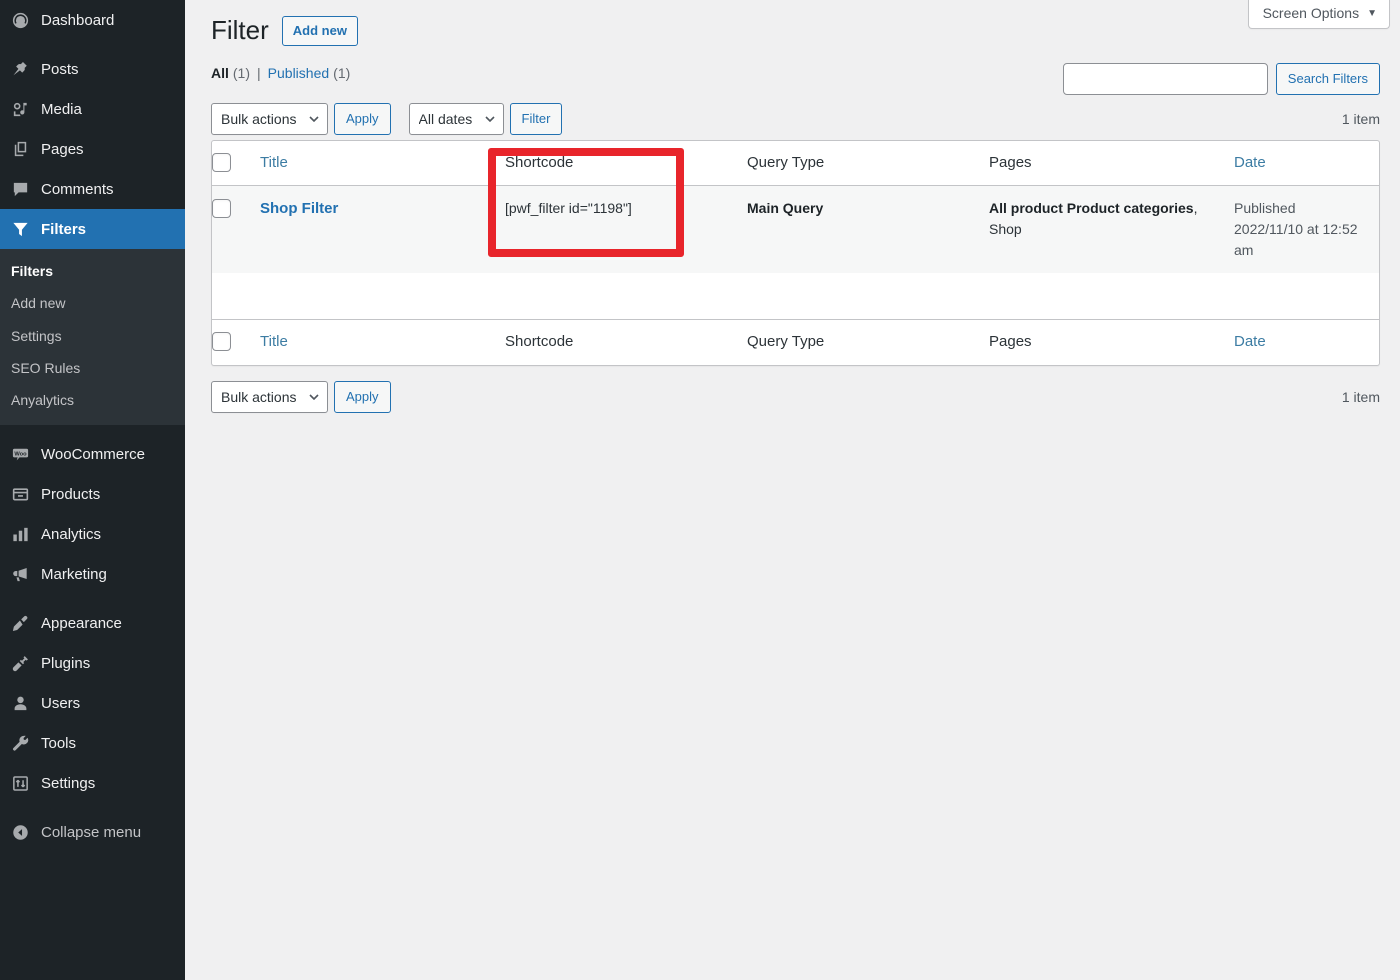 The height and width of the screenshot is (980, 1400). What do you see at coordinates (868, 230) in the screenshot?
I see `row-query-type-cell: Main Query` at bounding box center [868, 230].